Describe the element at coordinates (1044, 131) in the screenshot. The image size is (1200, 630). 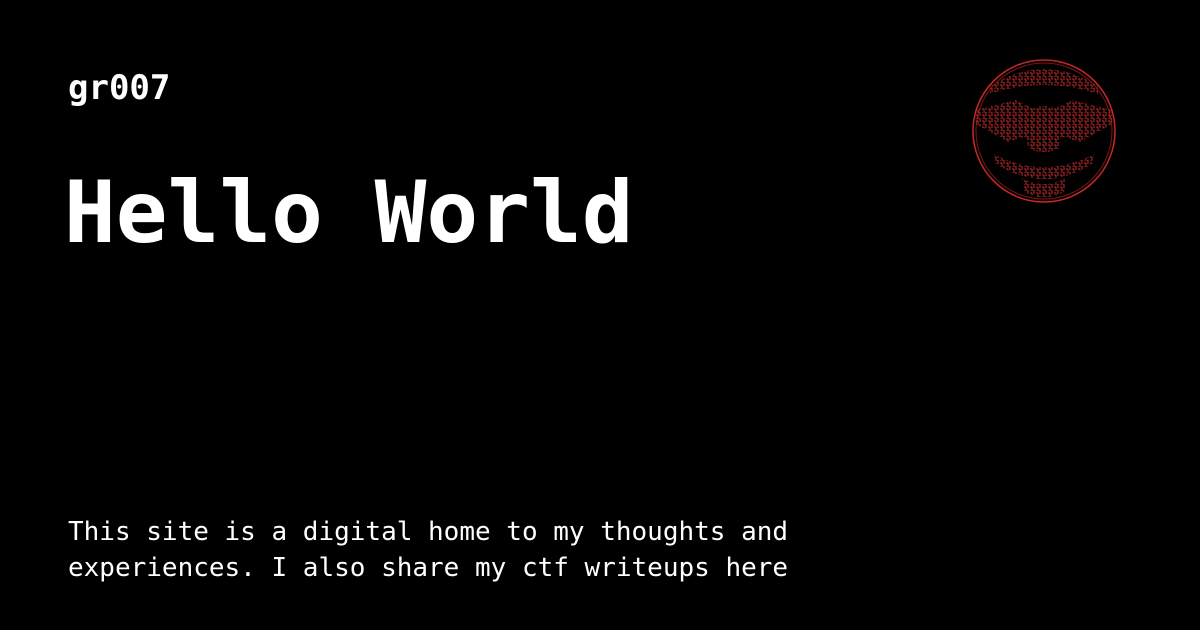
I see `maze-smiley-logo-icon` at that location.